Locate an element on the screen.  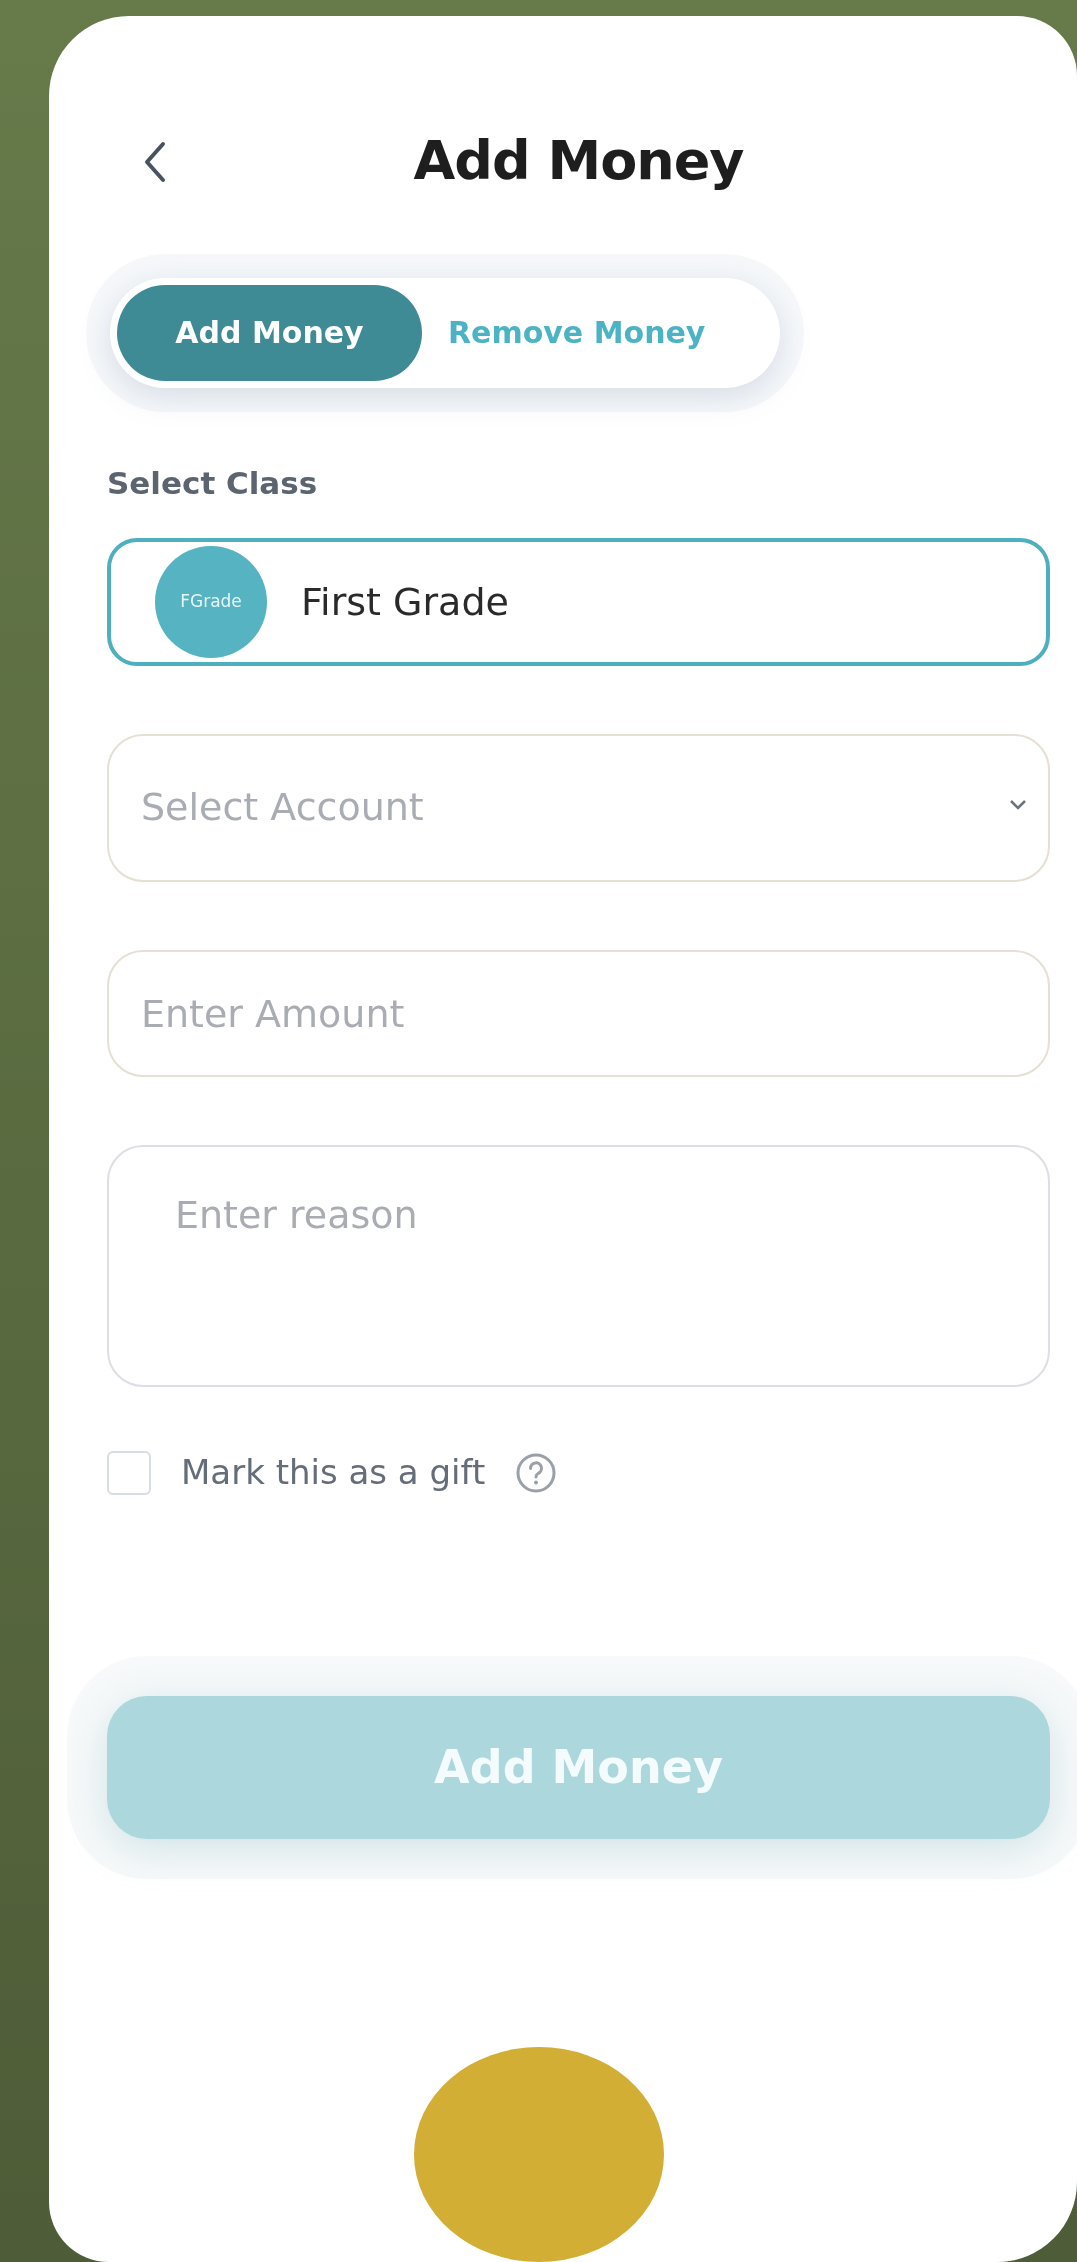
amount-field: Enter Amount is located at coordinates (578, 1013).